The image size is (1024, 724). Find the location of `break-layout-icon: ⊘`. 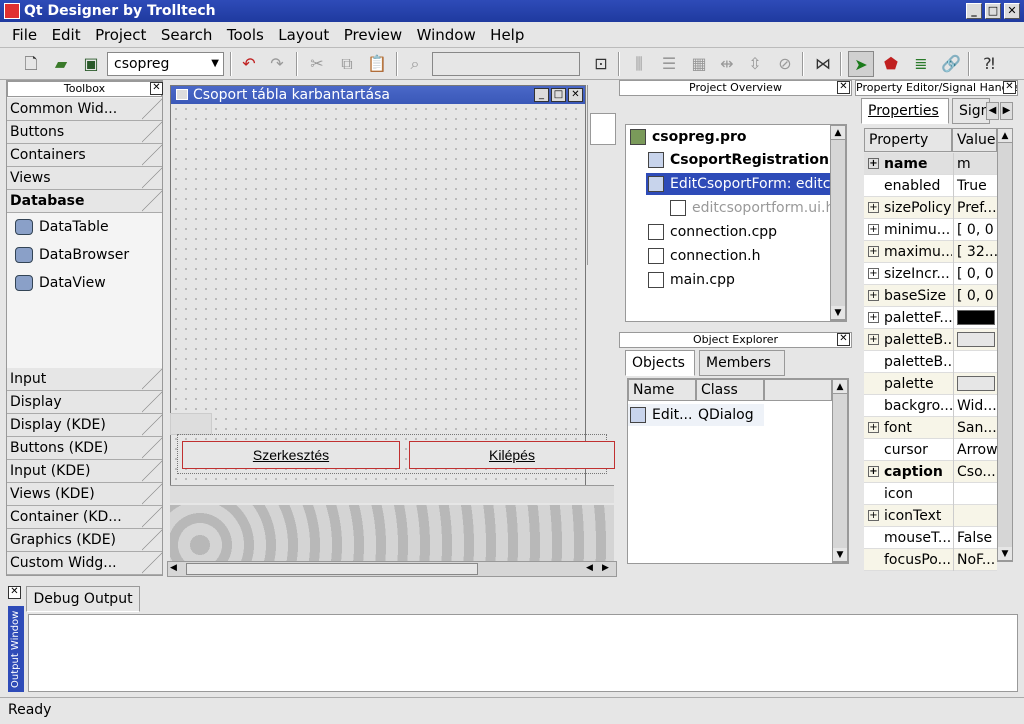

break-layout-icon: ⊘ is located at coordinates (785, 64).